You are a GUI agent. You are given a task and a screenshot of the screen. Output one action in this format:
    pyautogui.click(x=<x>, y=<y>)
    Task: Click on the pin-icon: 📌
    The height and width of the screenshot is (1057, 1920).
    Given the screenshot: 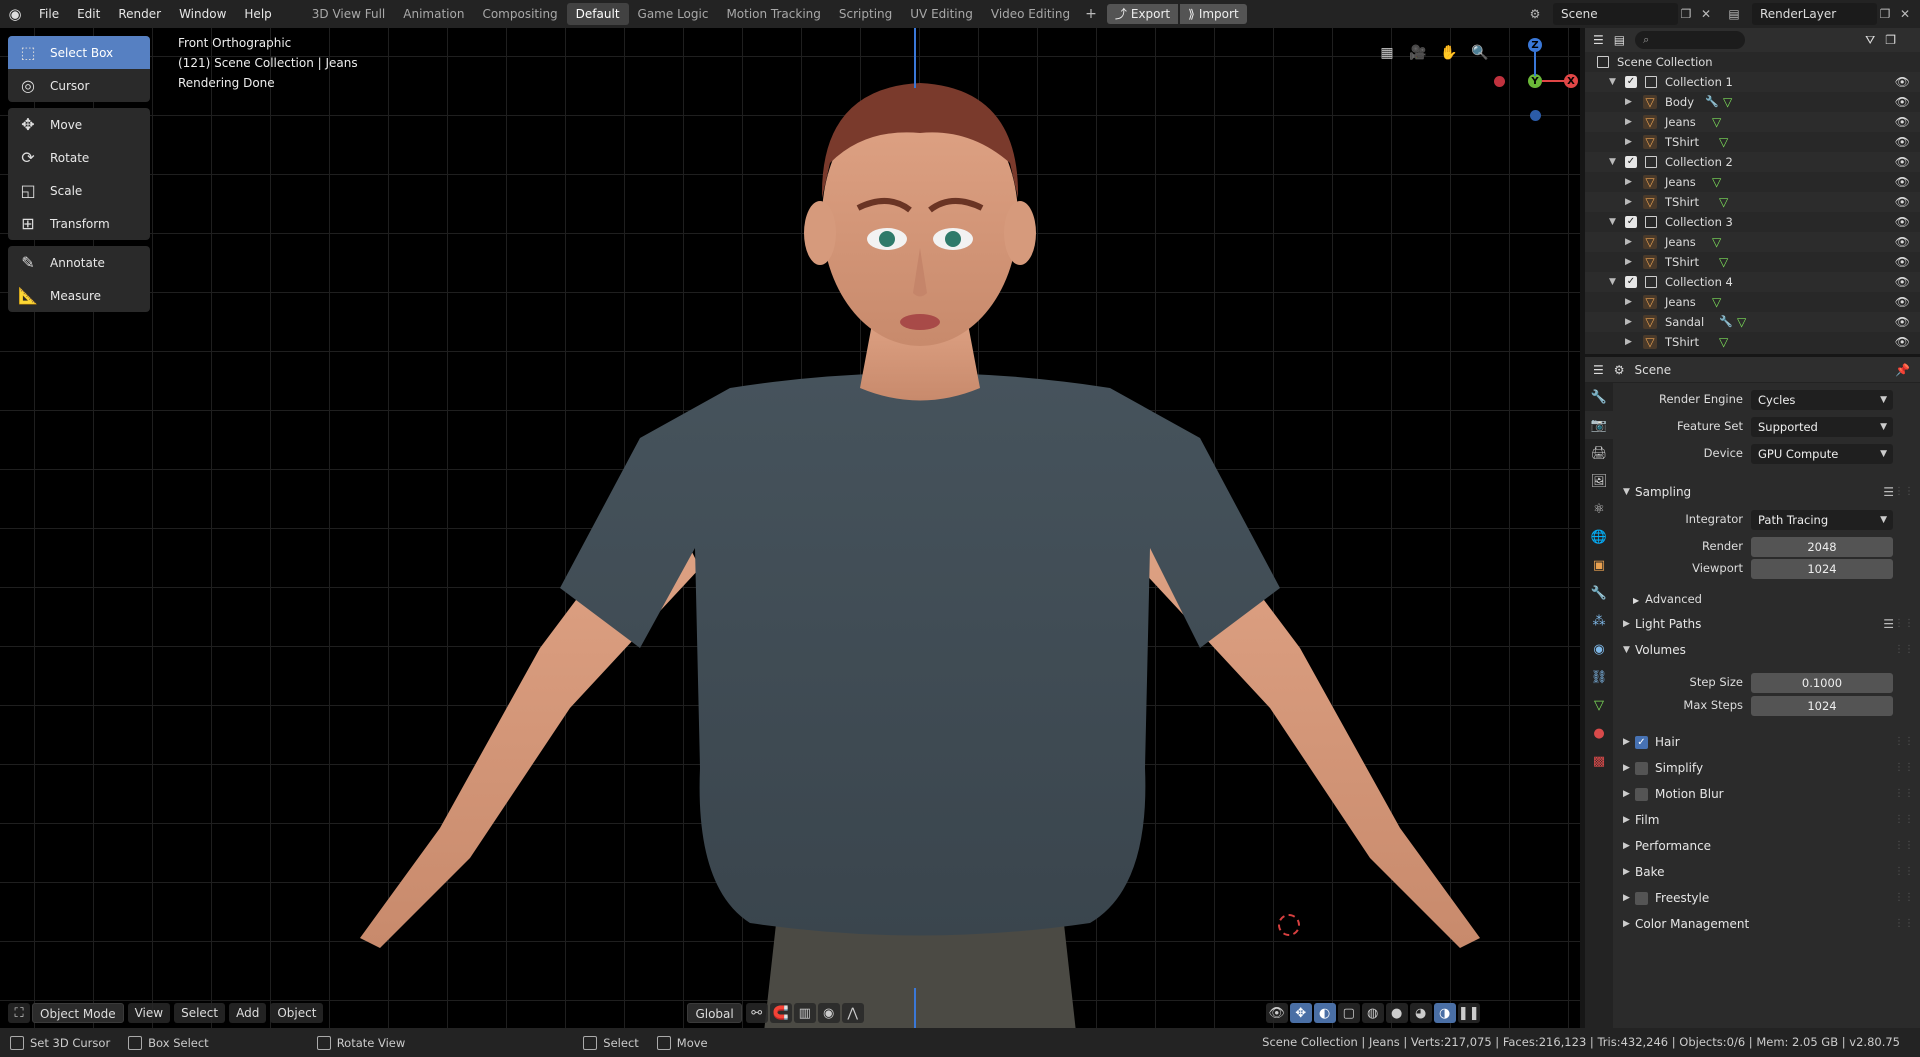 What is the action you would take?
    pyautogui.click(x=1902, y=370)
    